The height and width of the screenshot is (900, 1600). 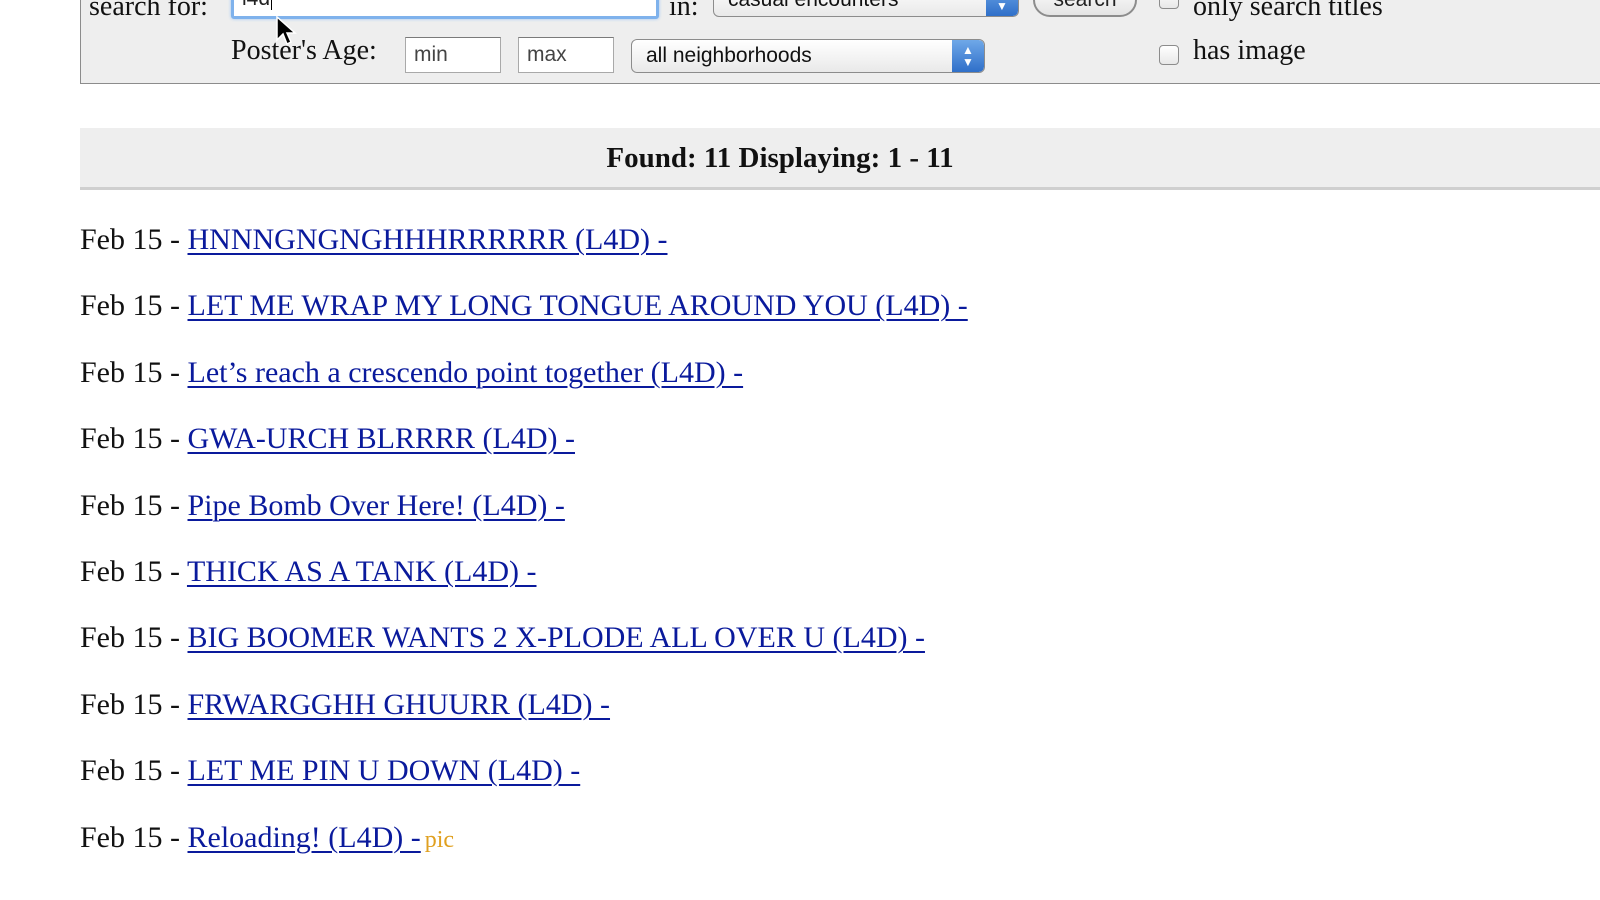 What do you see at coordinates (399, 704) in the screenshot?
I see `post-title-link: FRWARGGHH GHUURR (L4D) -` at bounding box center [399, 704].